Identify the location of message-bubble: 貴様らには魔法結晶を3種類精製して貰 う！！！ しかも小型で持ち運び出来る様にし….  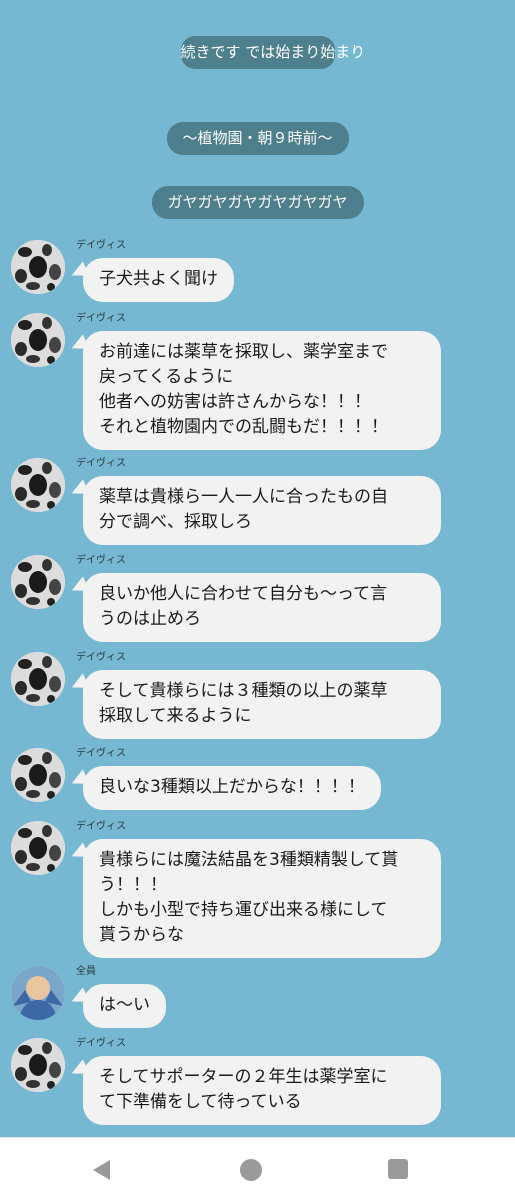
(262, 898).